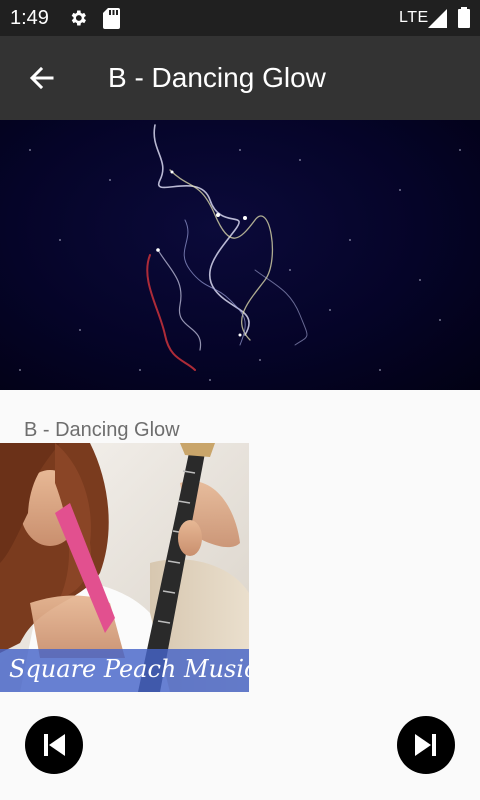 Image resolution: width=480 pixels, height=800 pixels. Describe the element at coordinates (240, 18) in the screenshot. I see `status-bar: 1:49 LTE` at that location.